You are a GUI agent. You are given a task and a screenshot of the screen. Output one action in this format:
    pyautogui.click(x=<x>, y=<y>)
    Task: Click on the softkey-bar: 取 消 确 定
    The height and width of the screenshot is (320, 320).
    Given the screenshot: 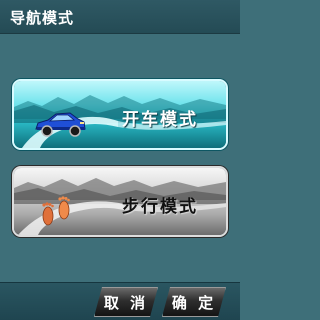 What is the action you would take?
    pyautogui.click(x=120, y=301)
    